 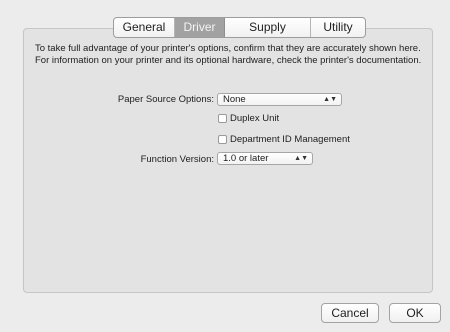 I want to click on paper-source-value: None, so click(x=234, y=99).